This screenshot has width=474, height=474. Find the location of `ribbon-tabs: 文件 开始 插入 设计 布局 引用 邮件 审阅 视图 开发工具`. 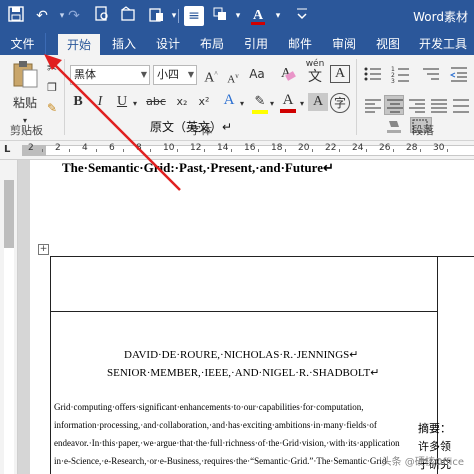

ribbon-tabs: 文件 开始 插入 设计 布局 引用 邮件 审阅 视图 开发工具 is located at coordinates (237, 44).